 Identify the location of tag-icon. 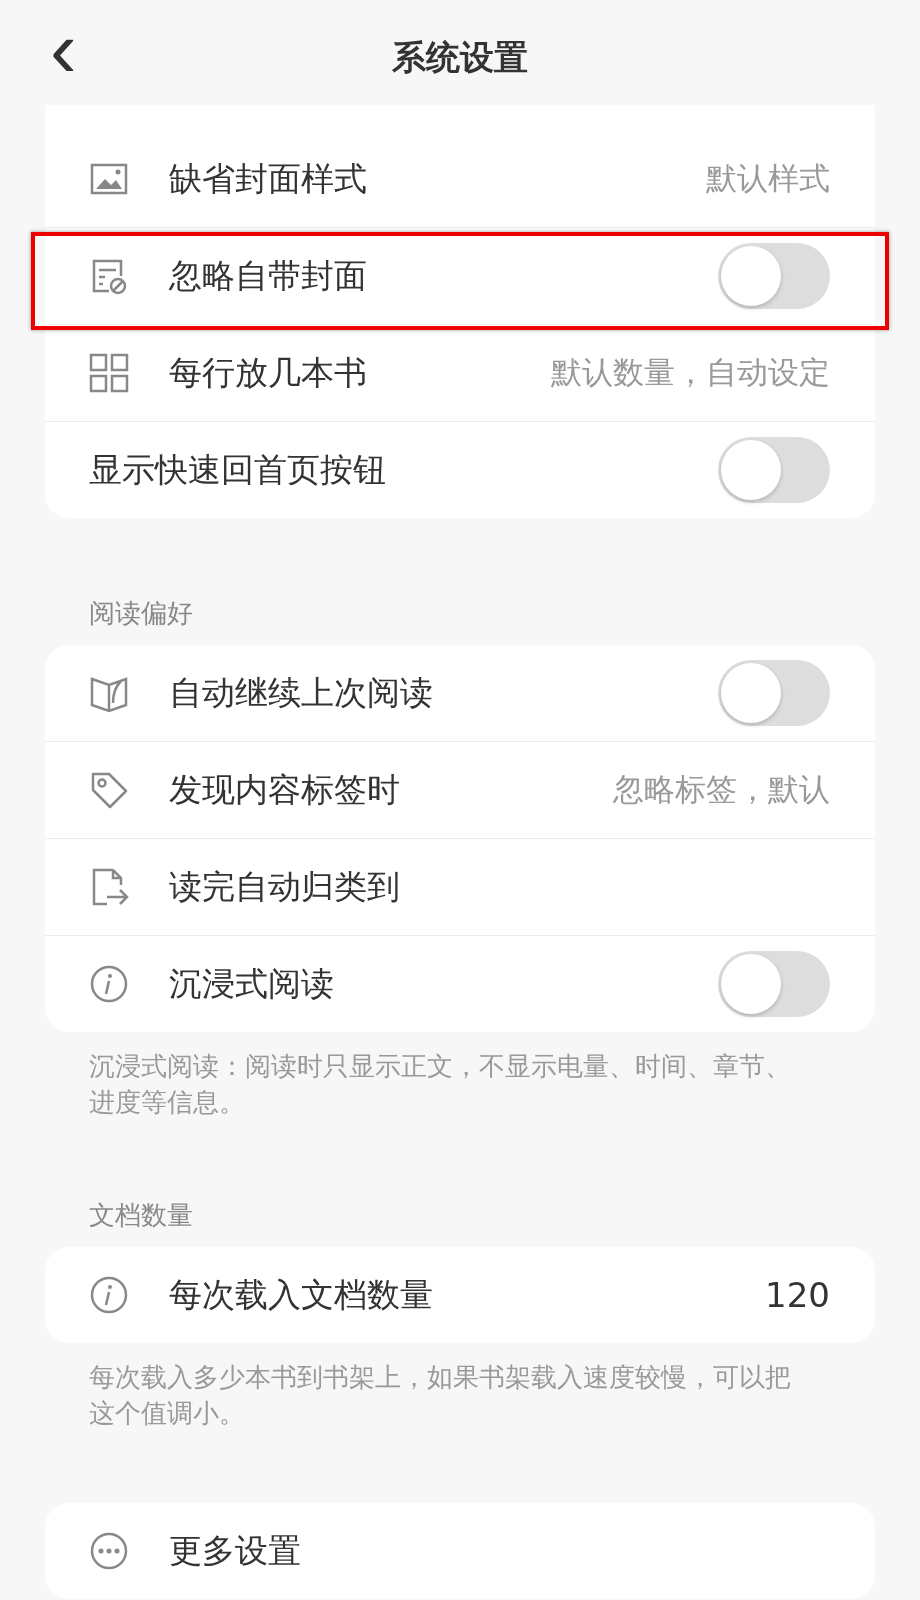
(109, 790).